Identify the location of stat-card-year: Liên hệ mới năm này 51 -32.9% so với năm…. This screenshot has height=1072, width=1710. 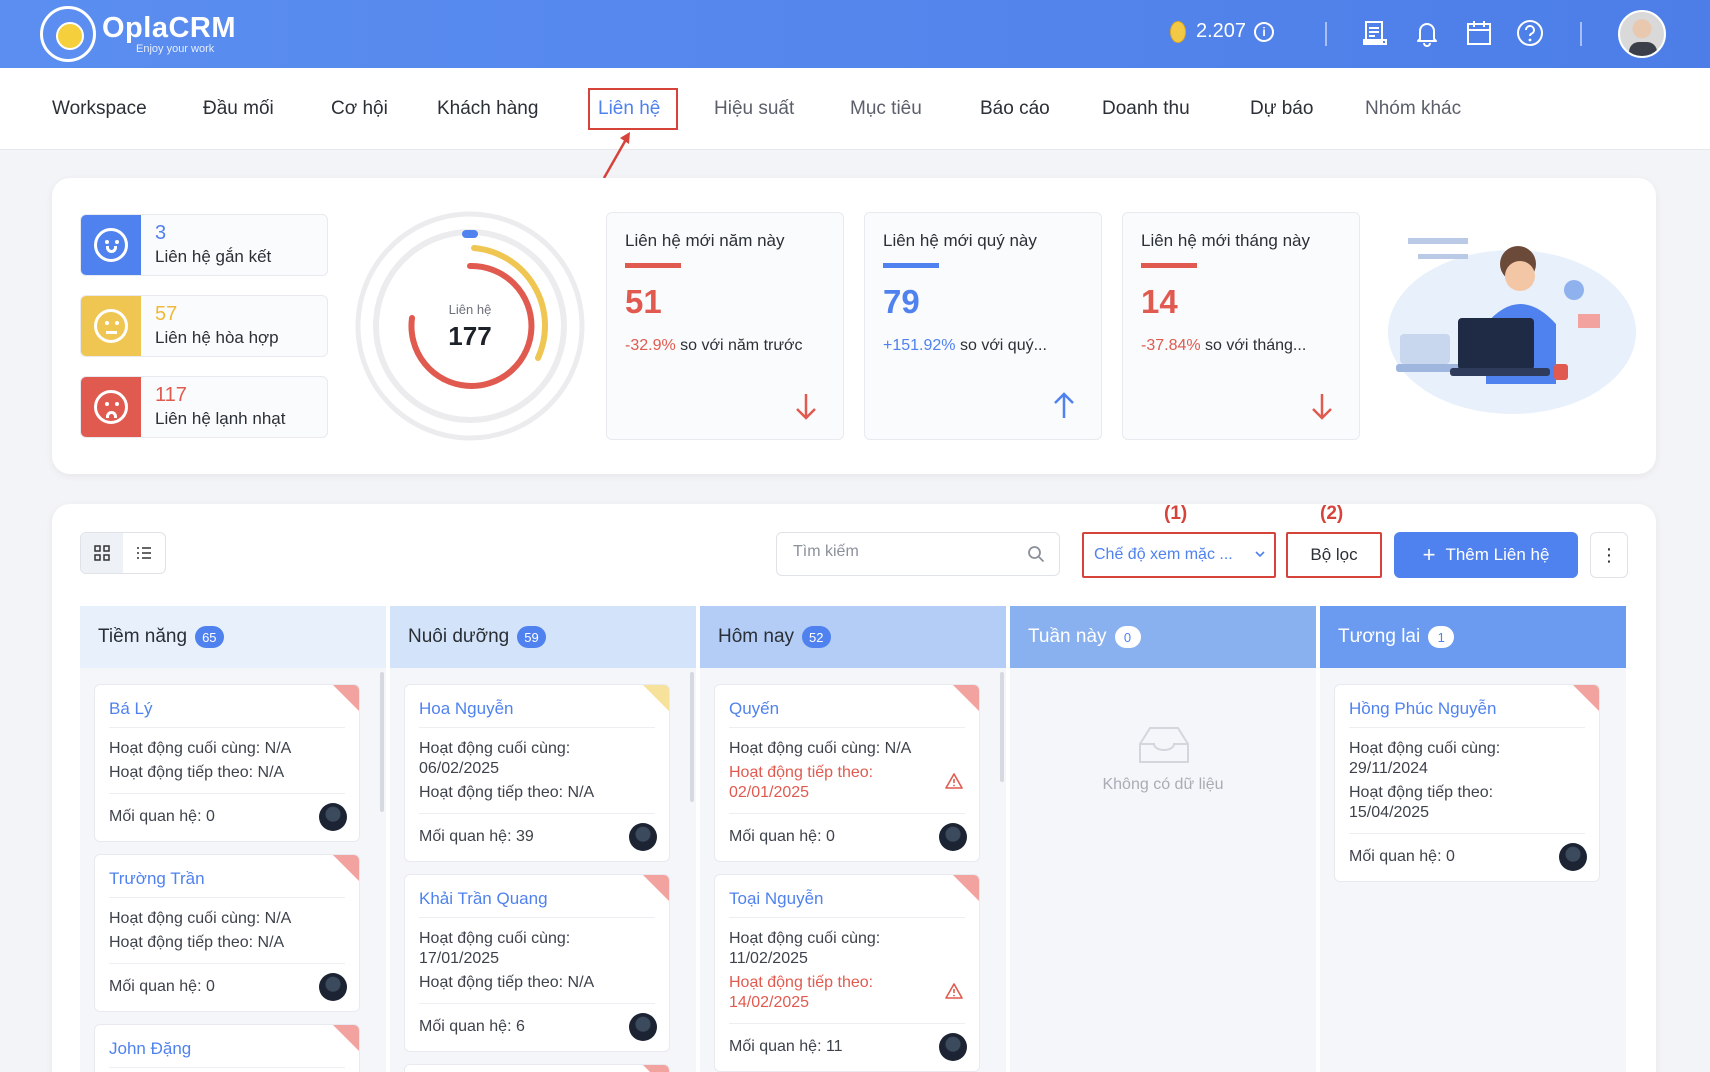
(725, 326).